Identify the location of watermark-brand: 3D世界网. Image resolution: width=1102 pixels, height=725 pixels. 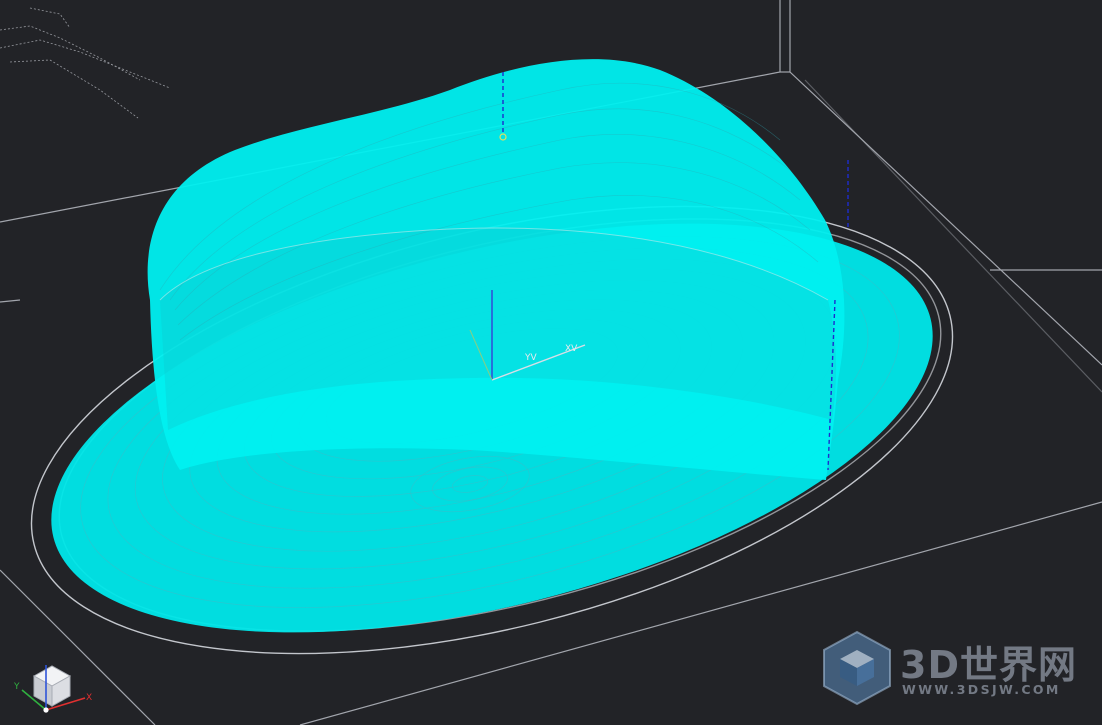
(988, 665).